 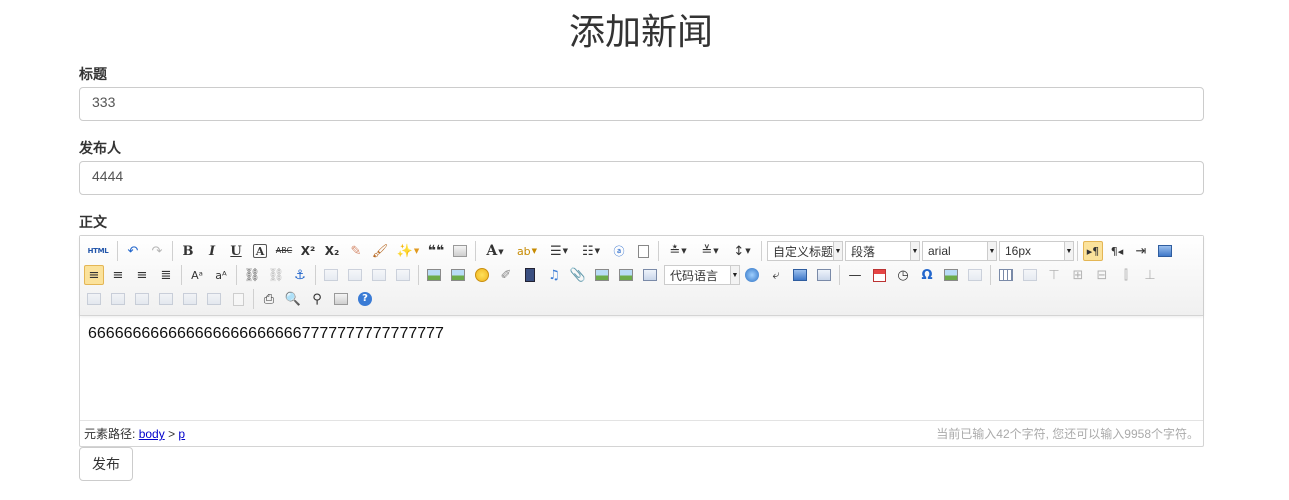 What do you see at coordinates (619, 251) in the screenshot?
I see `selectall-icon: ⓐ` at bounding box center [619, 251].